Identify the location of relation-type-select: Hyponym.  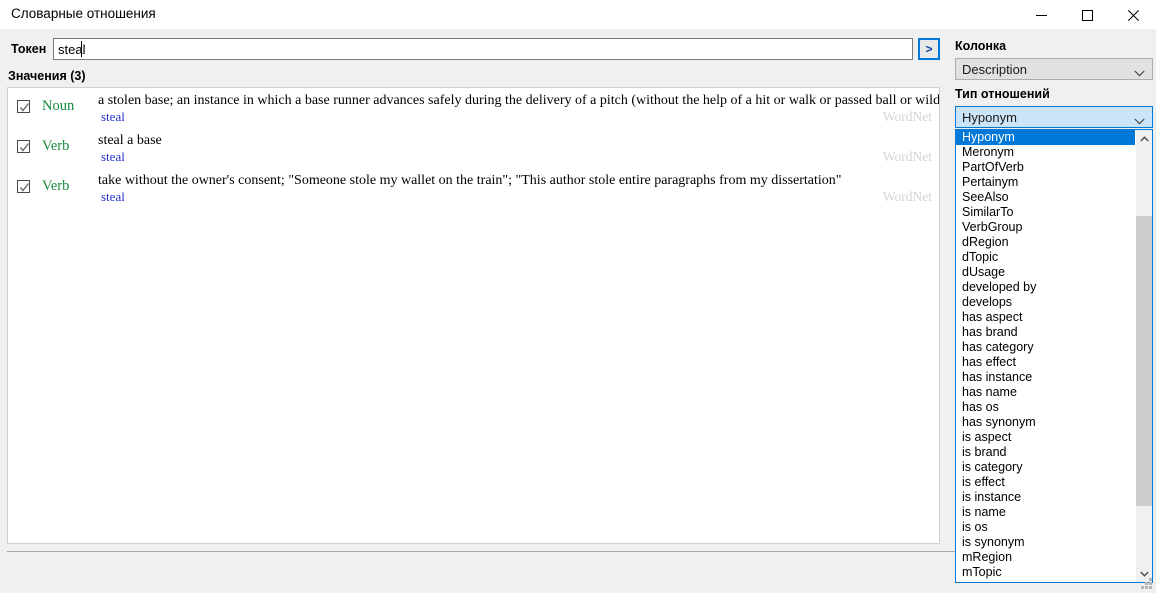
(1054, 117).